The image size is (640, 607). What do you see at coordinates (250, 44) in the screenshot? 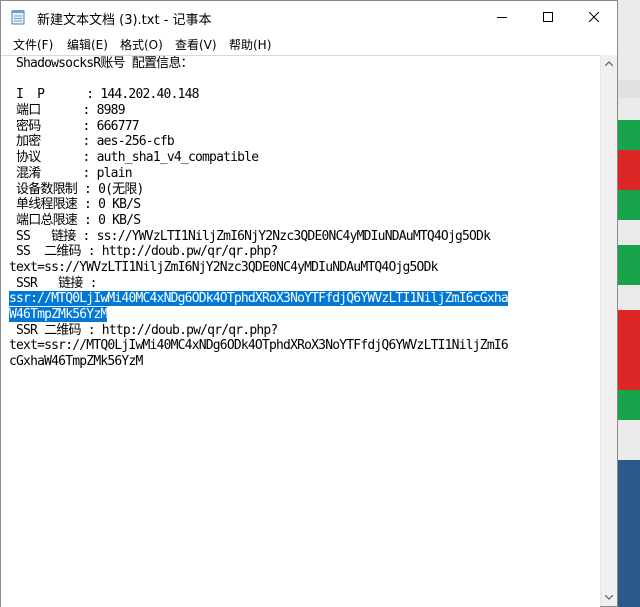
I see `menu-help: 帮助(H)` at bounding box center [250, 44].